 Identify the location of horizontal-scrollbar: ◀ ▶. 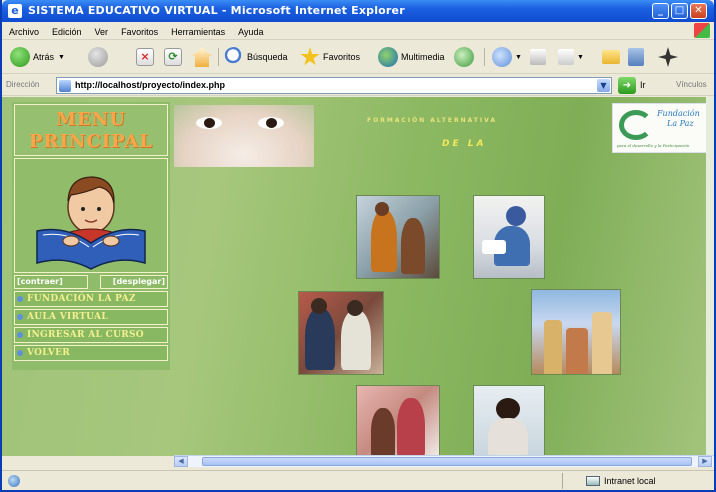
(444, 461).